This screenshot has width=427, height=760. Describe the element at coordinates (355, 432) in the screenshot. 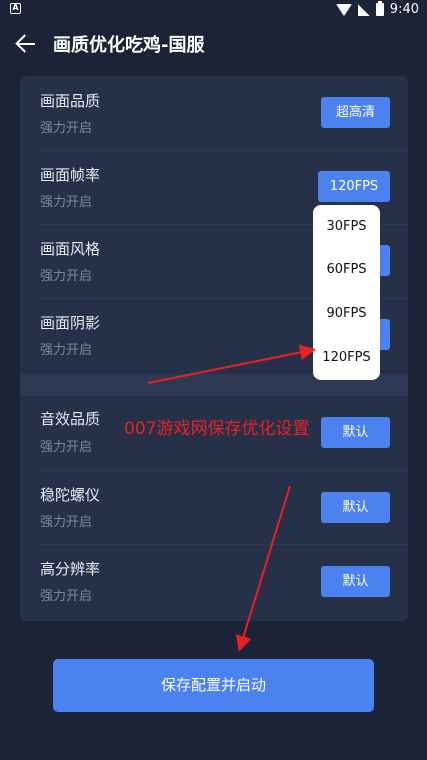

I see `audio-select-button: 默认` at that location.